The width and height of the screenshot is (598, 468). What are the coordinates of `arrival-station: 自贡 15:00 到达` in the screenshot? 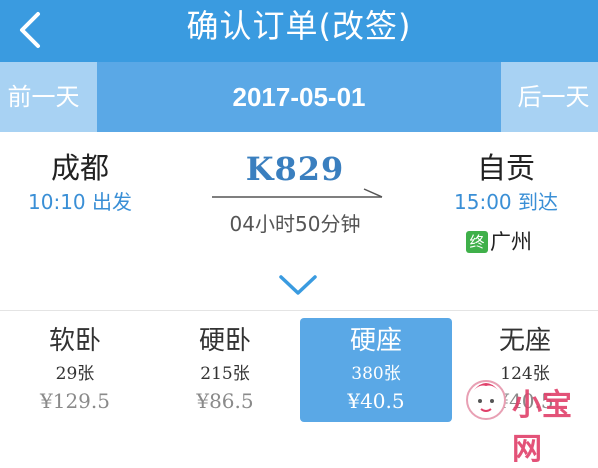 It's located at (506, 182).